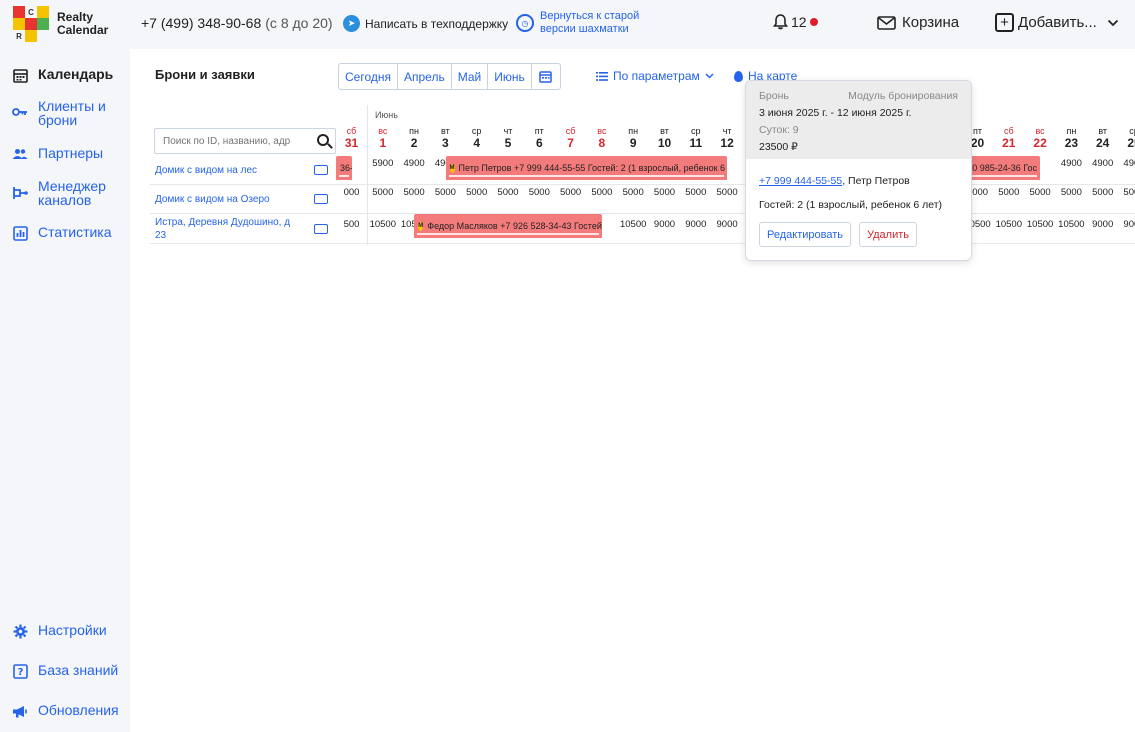 The height and width of the screenshot is (732, 1135). What do you see at coordinates (237, 23) in the screenshot?
I see `support-phone: +7 (499) 348-90-68 (с 8 до 20)` at bounding box center [237, 23].